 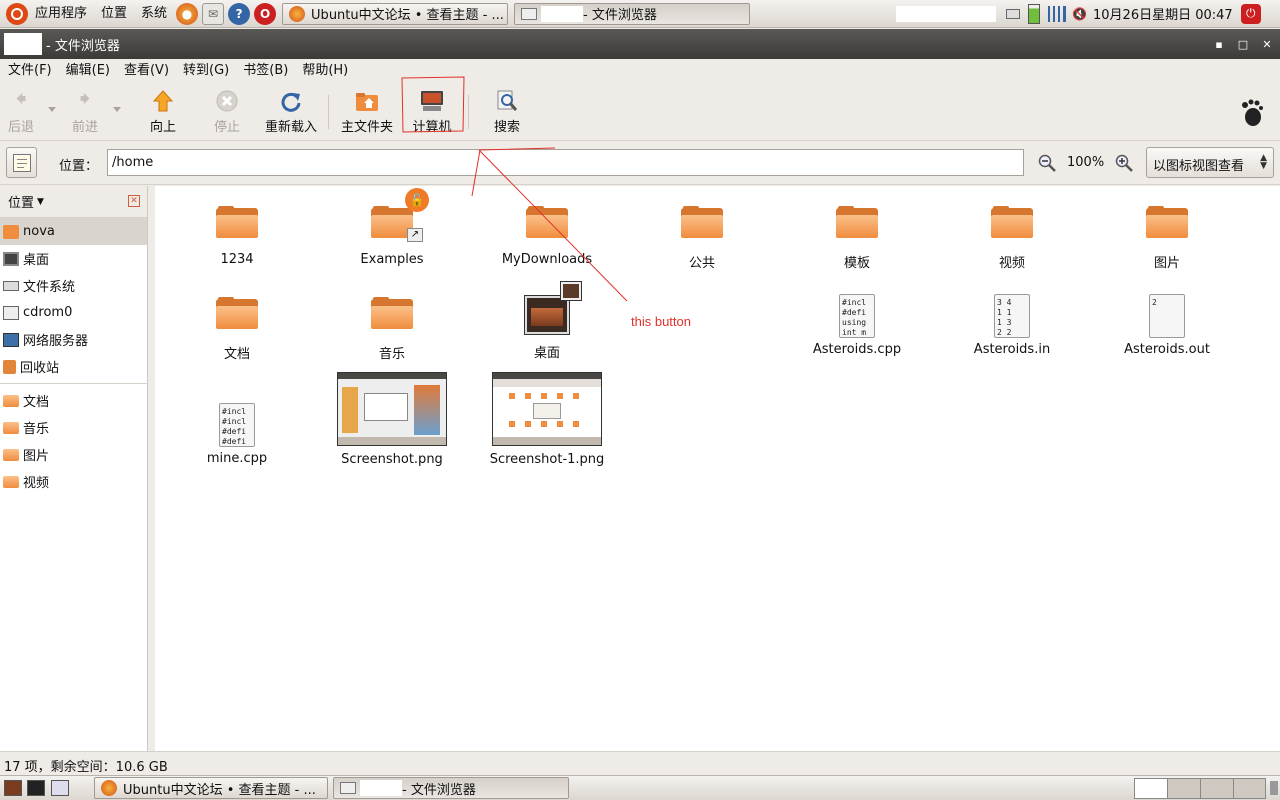 I want to click on terminal-icon, so click(x=36, y=788).